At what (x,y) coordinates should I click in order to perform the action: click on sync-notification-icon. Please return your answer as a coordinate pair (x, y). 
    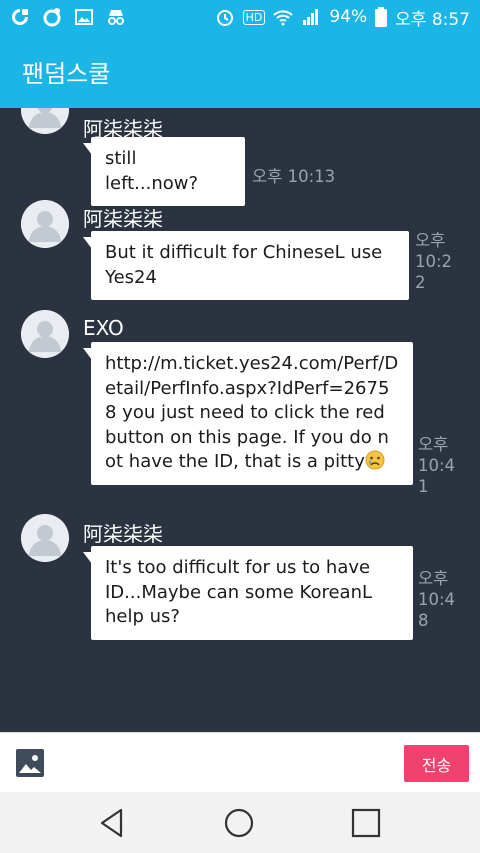
    Looking at the image, I should click on (52, 17).